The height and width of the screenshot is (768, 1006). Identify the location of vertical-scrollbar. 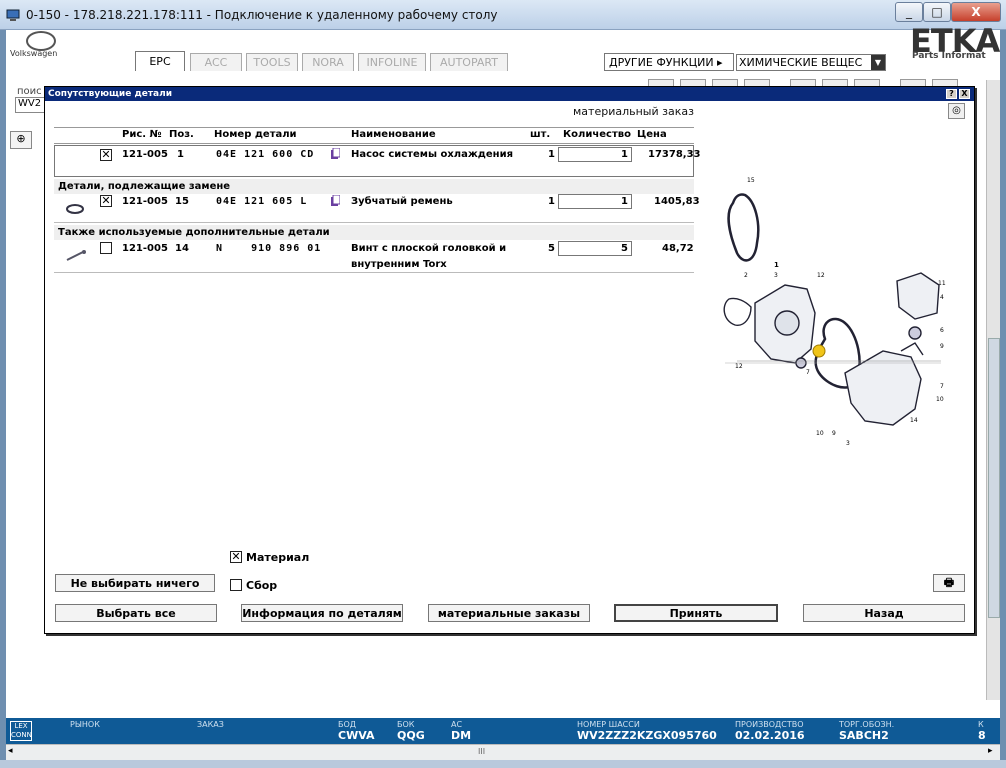
(993, 390).